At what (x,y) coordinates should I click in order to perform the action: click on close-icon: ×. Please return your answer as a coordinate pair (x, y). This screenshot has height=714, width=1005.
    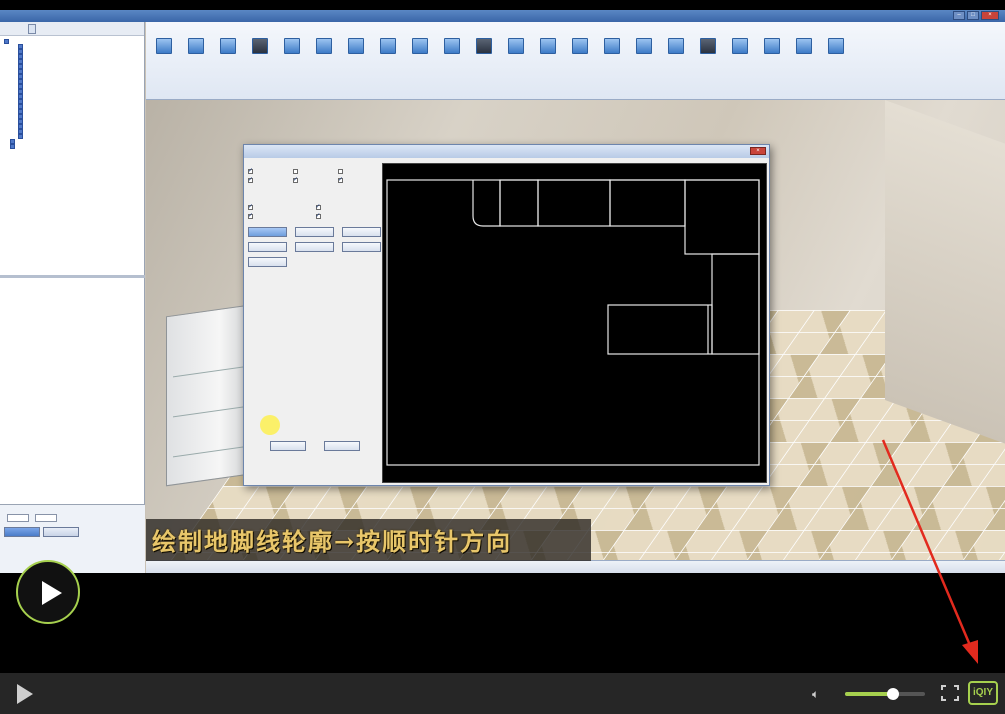
    Looking at the image, I should click on (990, 15).